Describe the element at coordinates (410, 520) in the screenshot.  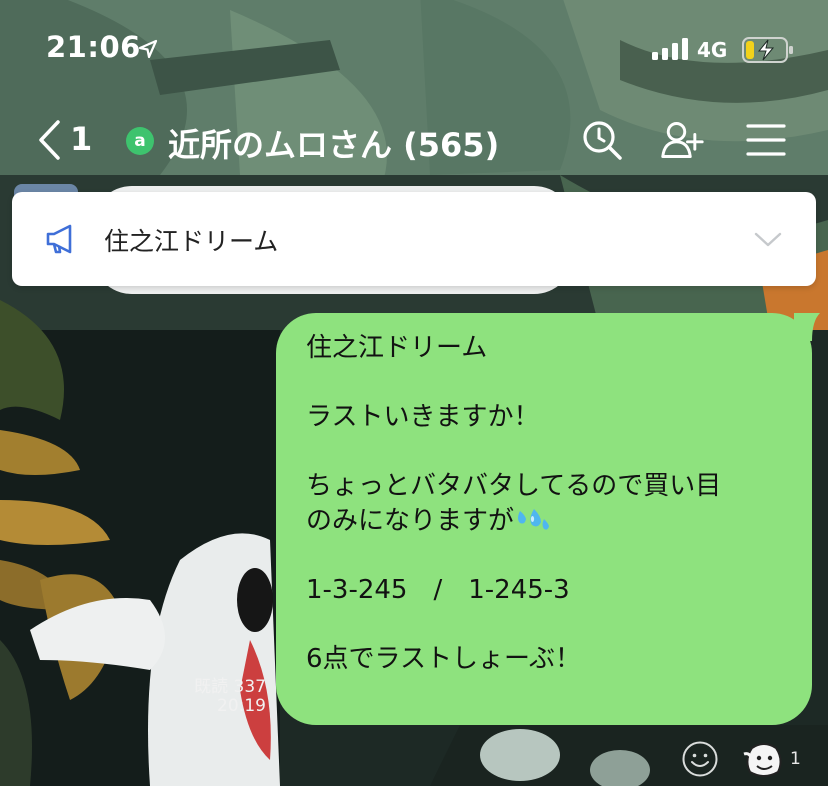
I see `message-line: のみになりますが` at that location.